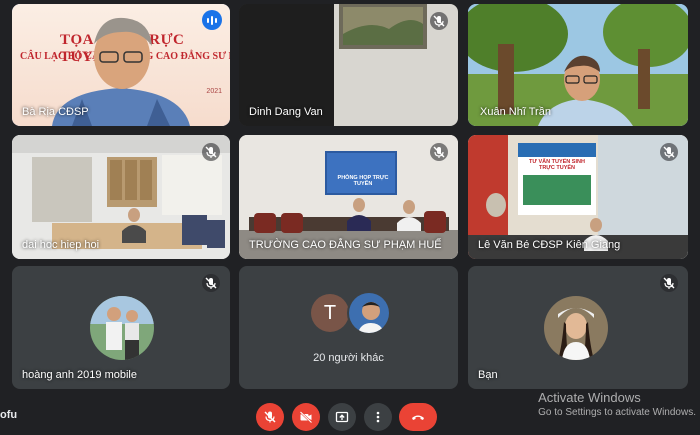 The width and height of the screenshot is (700, 435). Describe the element at coordinates (363, 181) in the screenshot. I see `room-sign: PHÒNG HỌP TRỰC TUYẾN` at that location.